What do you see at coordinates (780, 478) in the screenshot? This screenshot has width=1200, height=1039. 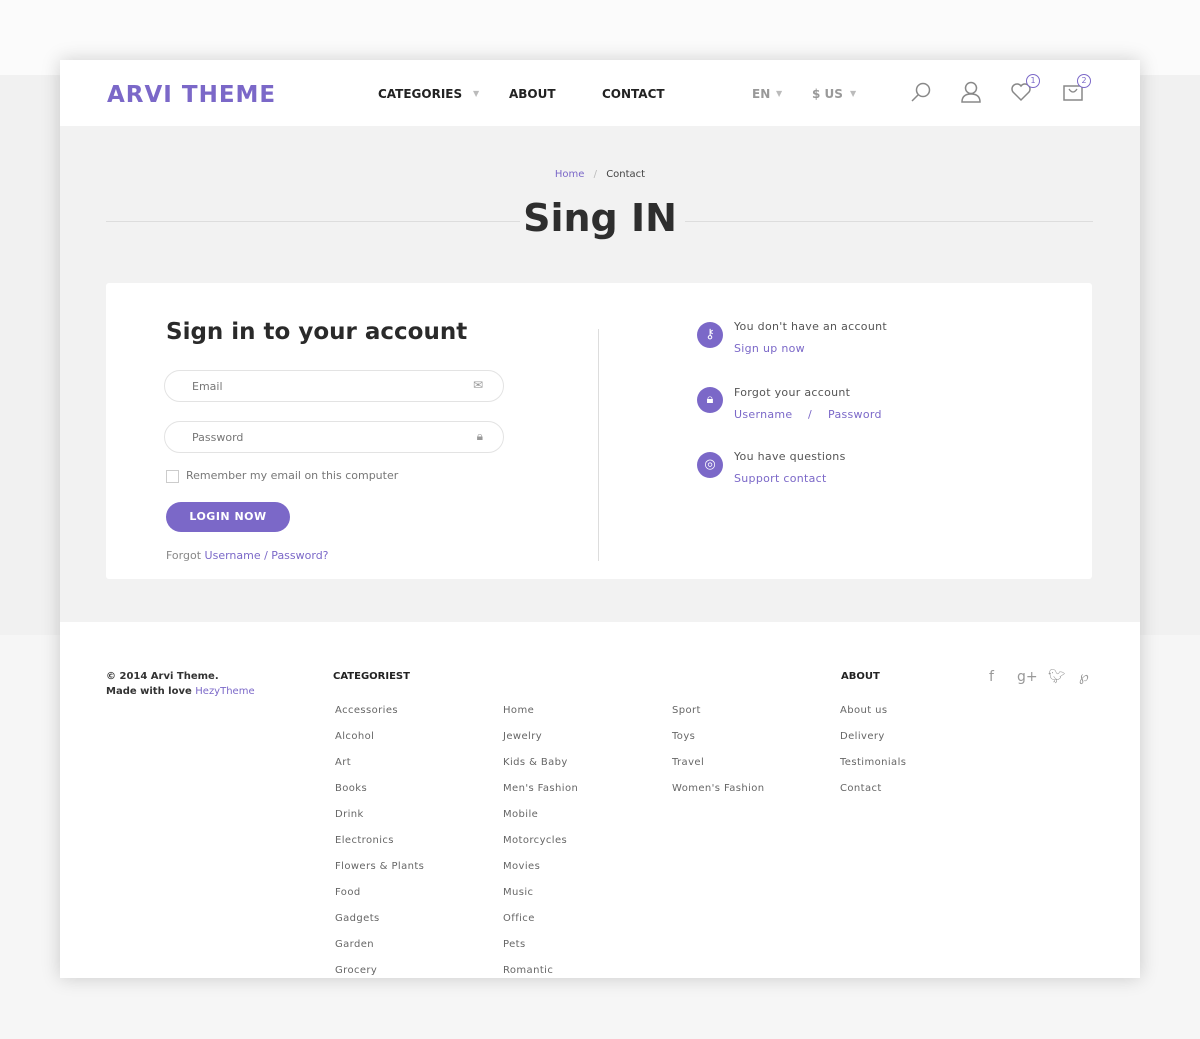 I see `support-link: Support contact` at bounding box center [780, 478].